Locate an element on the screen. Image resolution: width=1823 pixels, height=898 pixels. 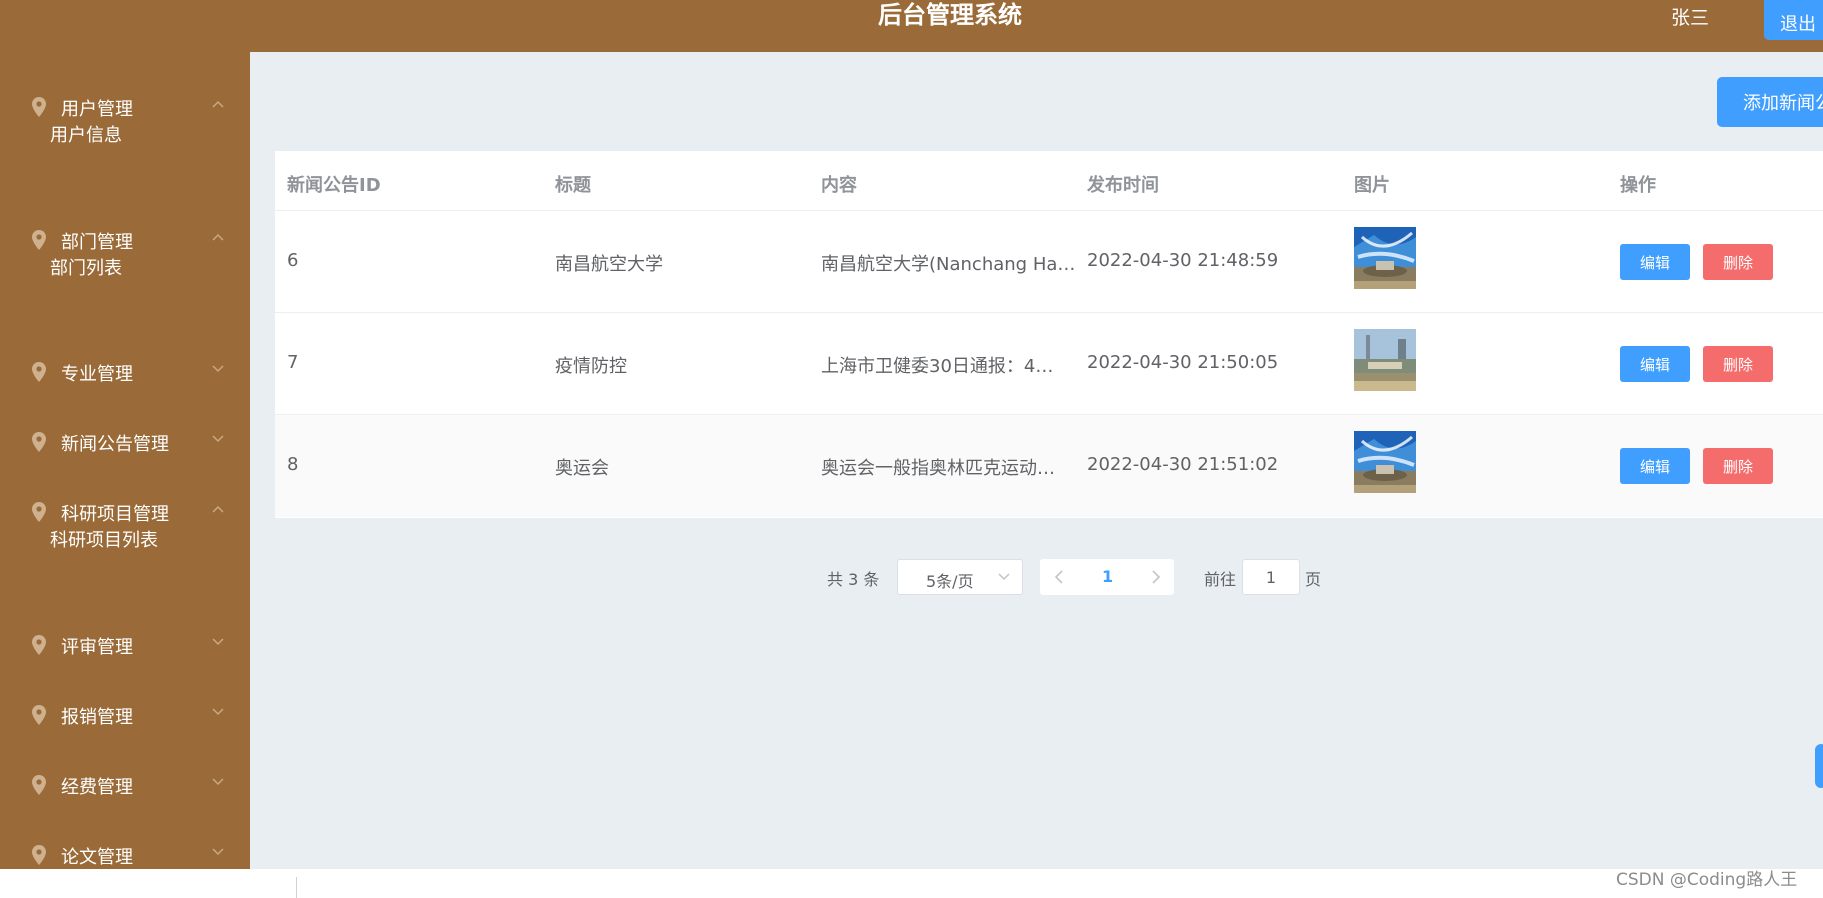
column-header-content: 内容 is located at coordinates (839, 185).